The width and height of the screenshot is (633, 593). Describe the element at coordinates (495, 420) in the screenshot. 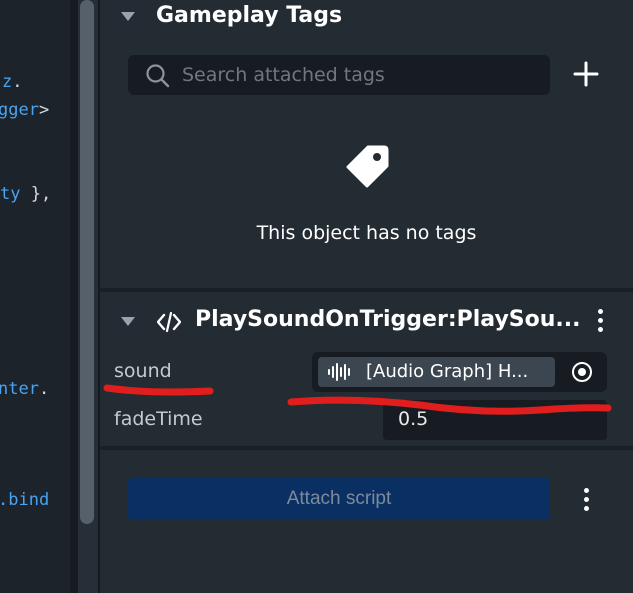

I see `fadetime-input: 0.5` at that location.